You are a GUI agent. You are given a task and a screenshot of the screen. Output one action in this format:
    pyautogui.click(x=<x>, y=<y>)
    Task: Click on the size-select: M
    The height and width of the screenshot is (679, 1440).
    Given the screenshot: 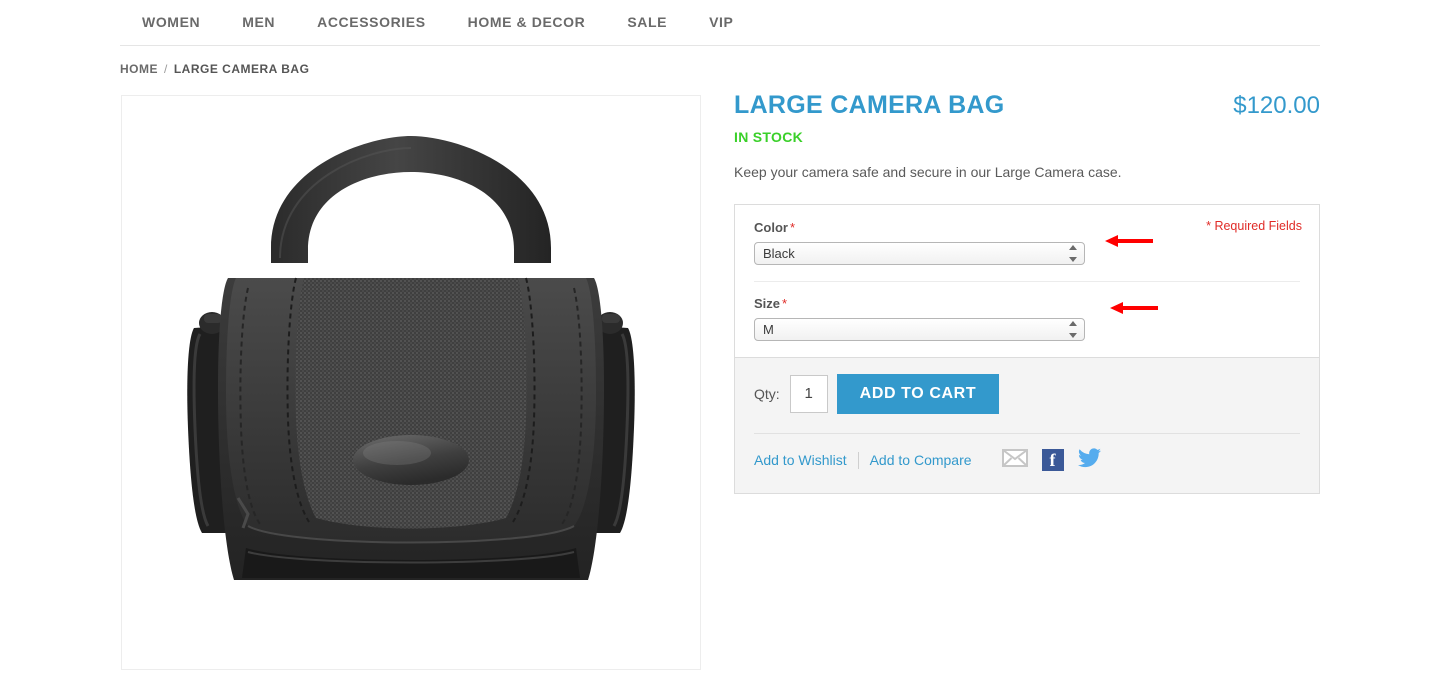 What is the action you would take?
    pyautogui.click(x=919, y=329)
    